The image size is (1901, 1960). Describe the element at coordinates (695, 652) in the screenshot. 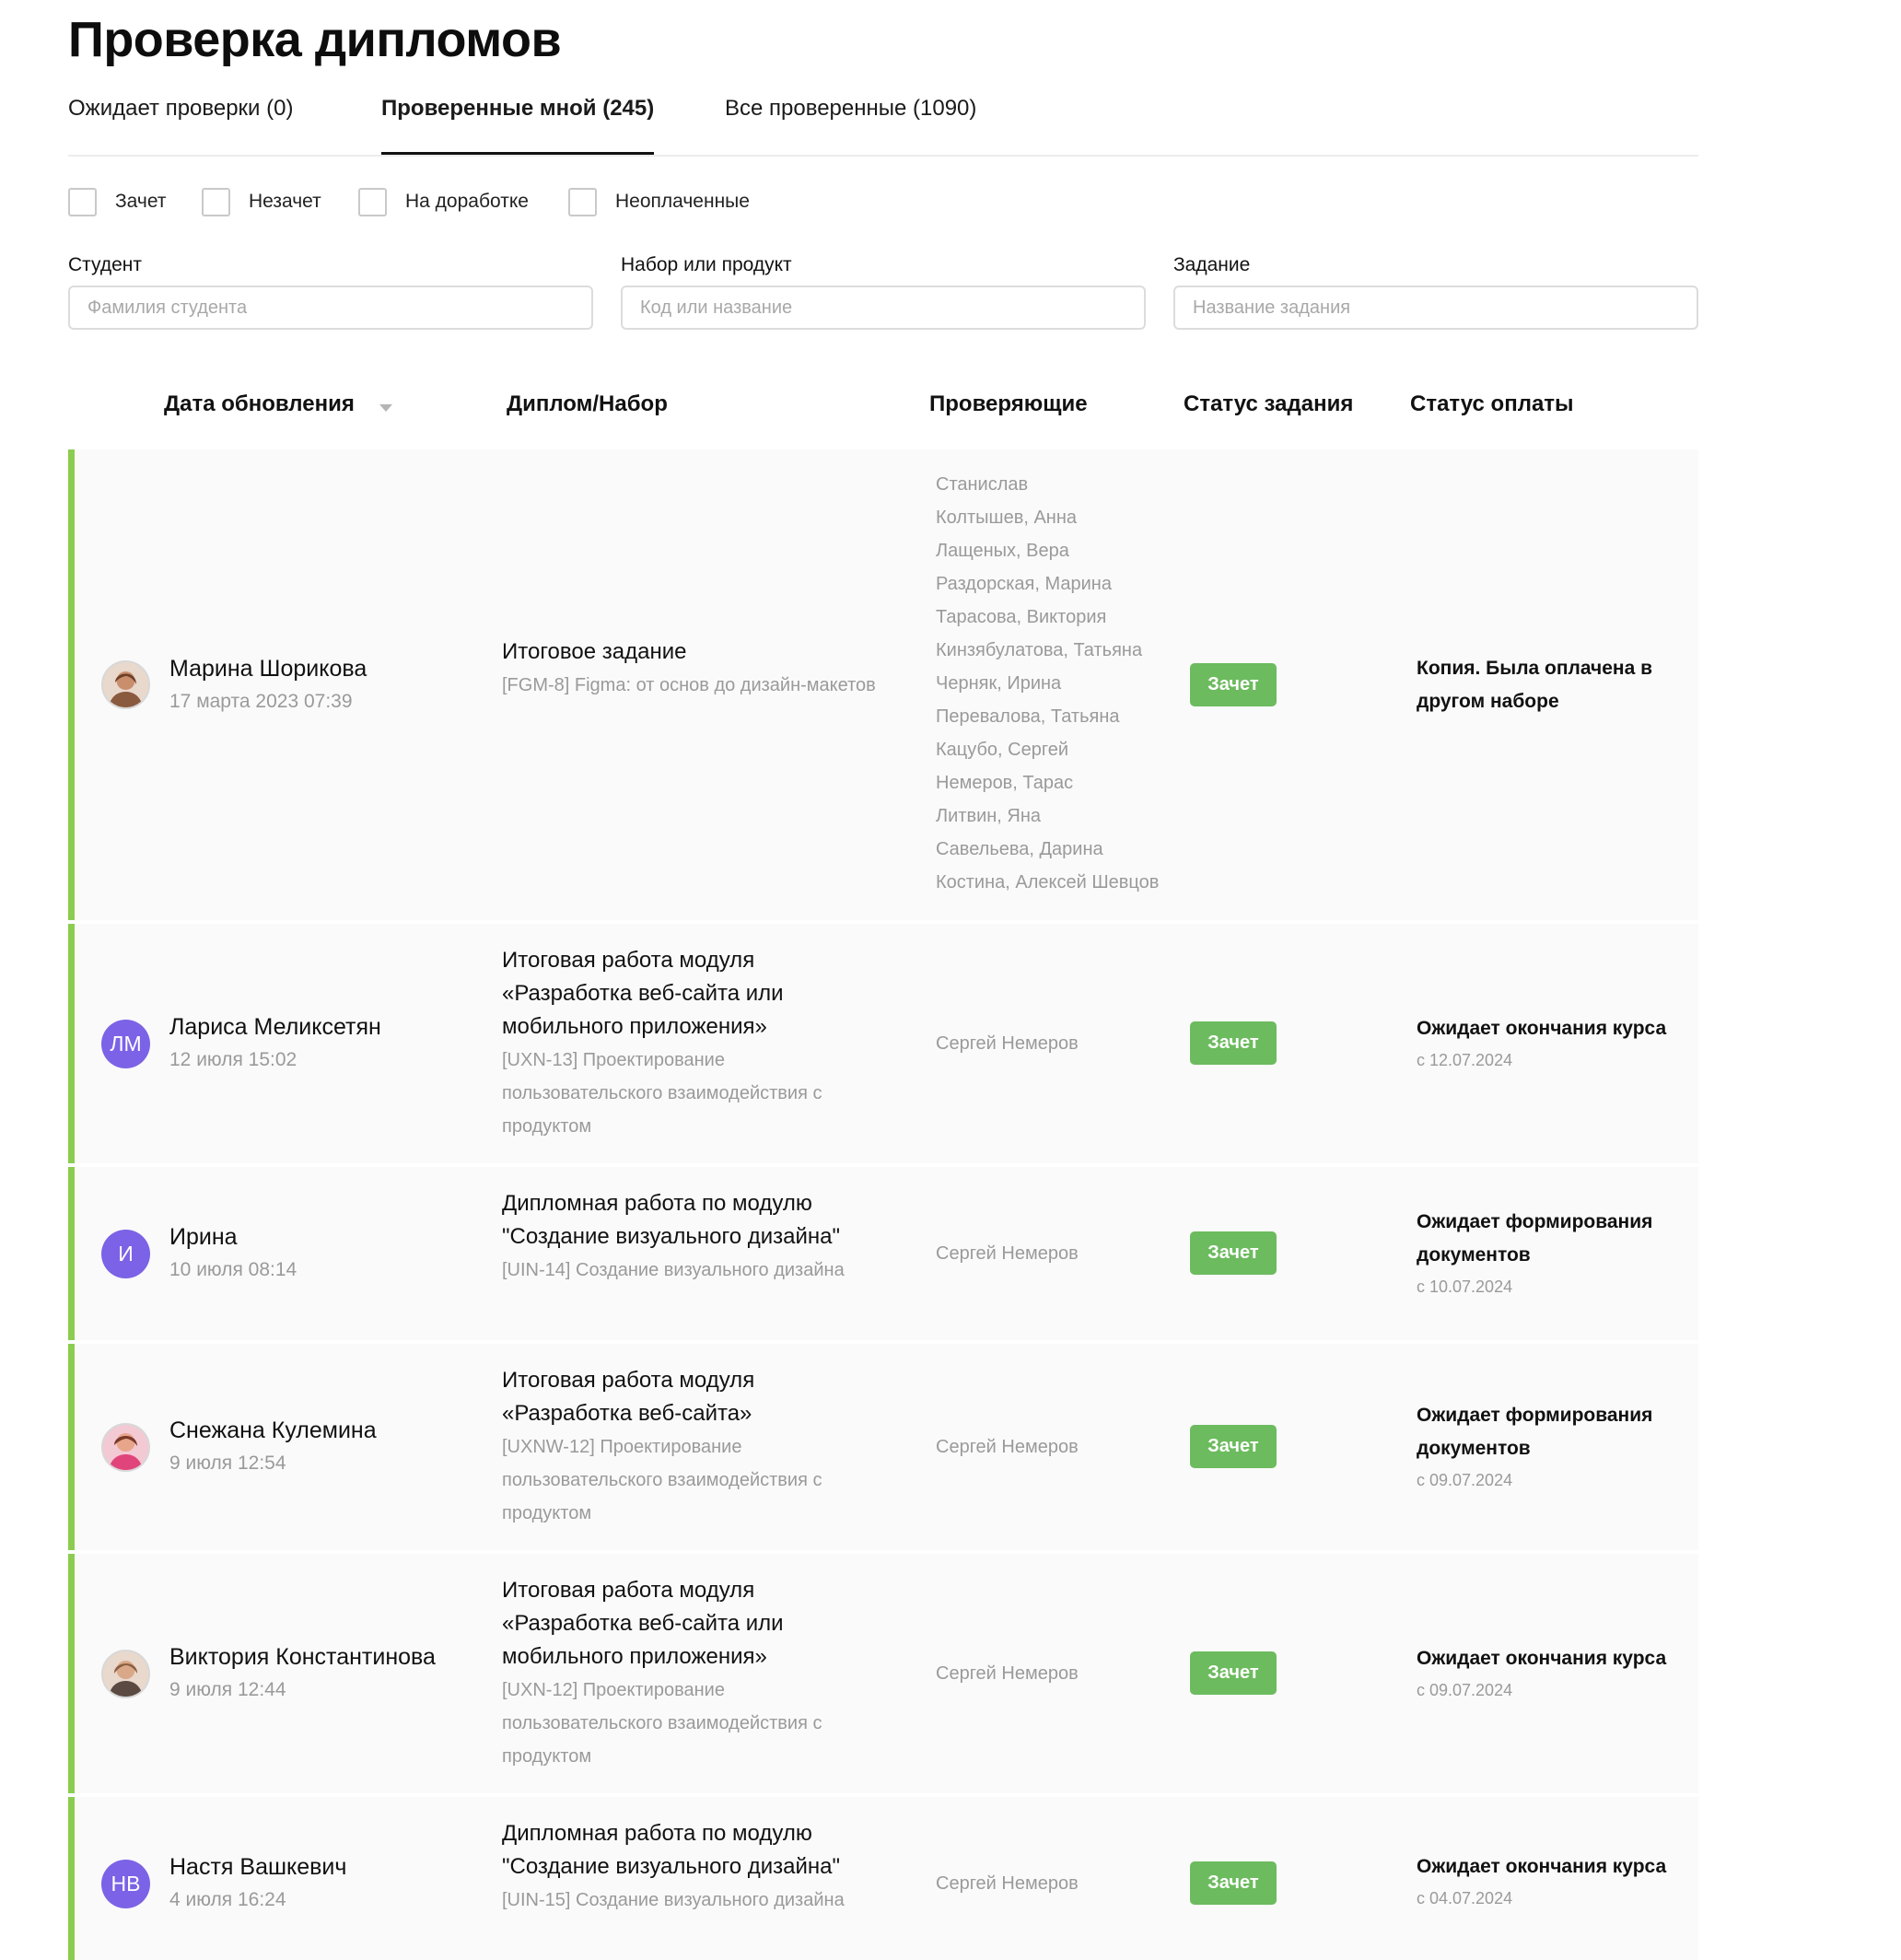

I see `diploma-title: Итоговое задание` at that location.